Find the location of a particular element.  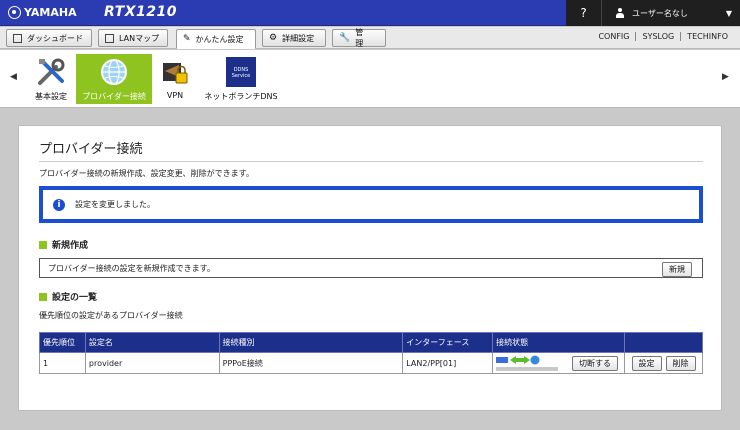

page-title: プロバイダー接続 is located at coordinates (91, 149).